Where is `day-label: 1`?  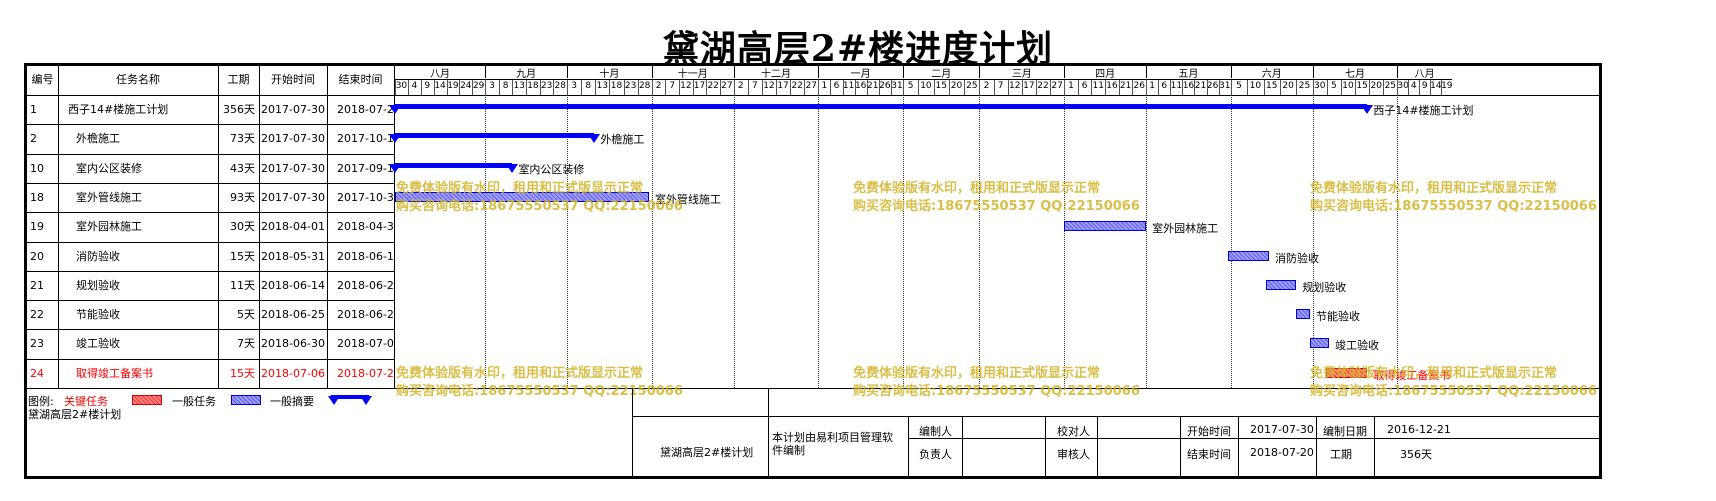 day-label: 1 is located at coordinates (1152, 86).